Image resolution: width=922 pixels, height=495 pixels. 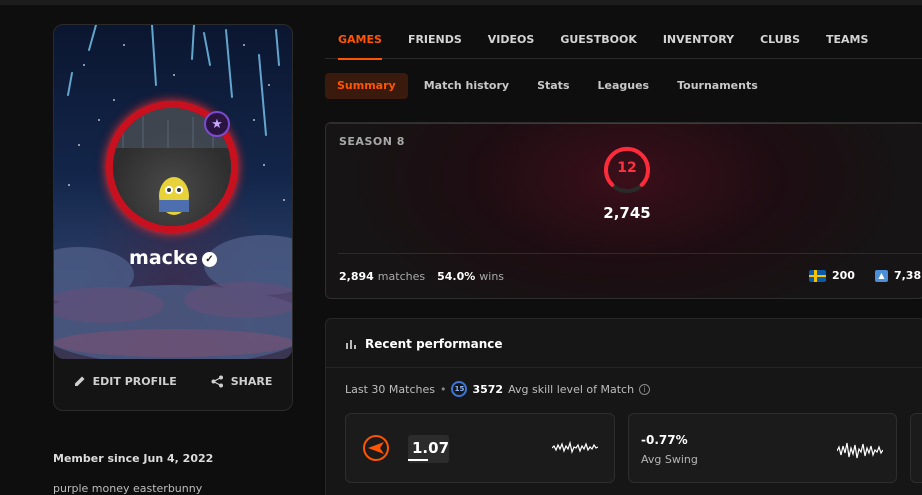 What do you see at coordinates (461, 2) in the screenshot?
I see `top-bar` at bounding box center [461, 2].